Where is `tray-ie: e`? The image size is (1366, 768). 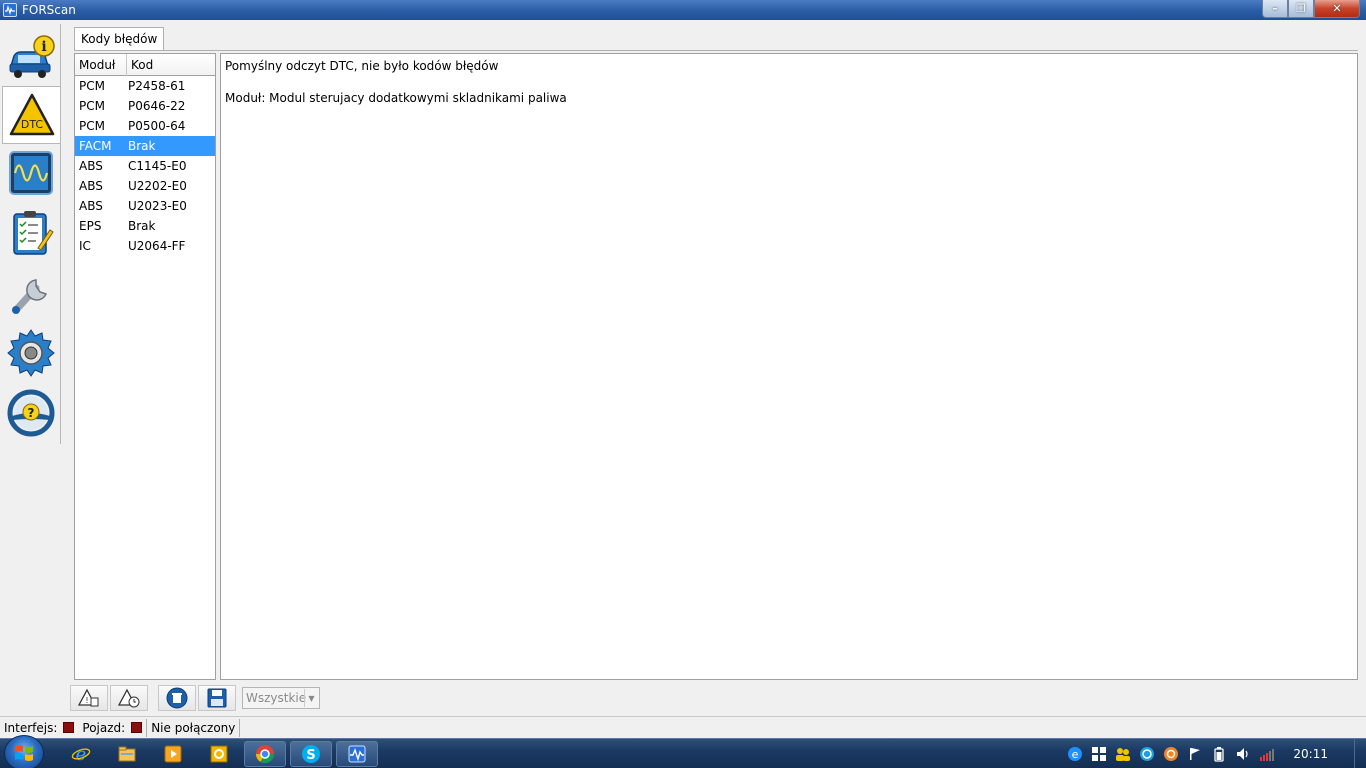 tray-ie: e is located at coordinates (1075, 753).